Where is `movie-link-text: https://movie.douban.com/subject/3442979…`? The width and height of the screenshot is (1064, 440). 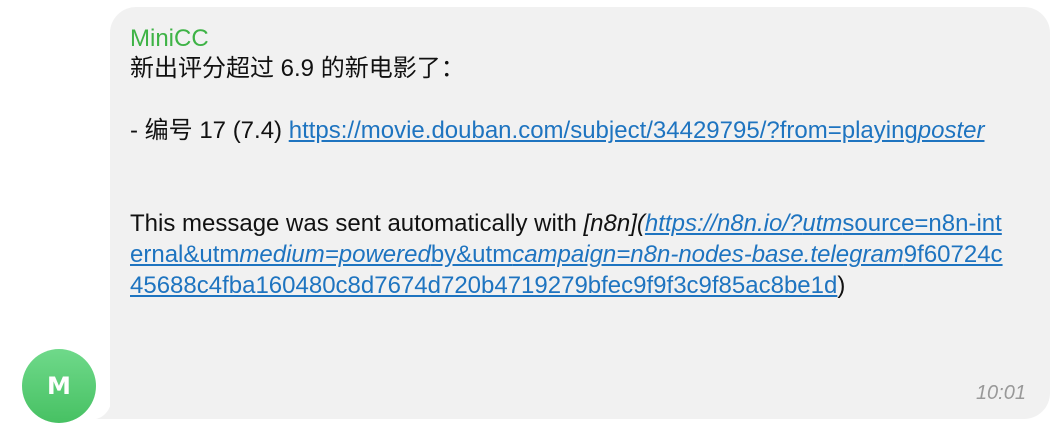
movie-link-text: https://movie.douban.com/subject/3442979… is located at coordinates (603, 130).